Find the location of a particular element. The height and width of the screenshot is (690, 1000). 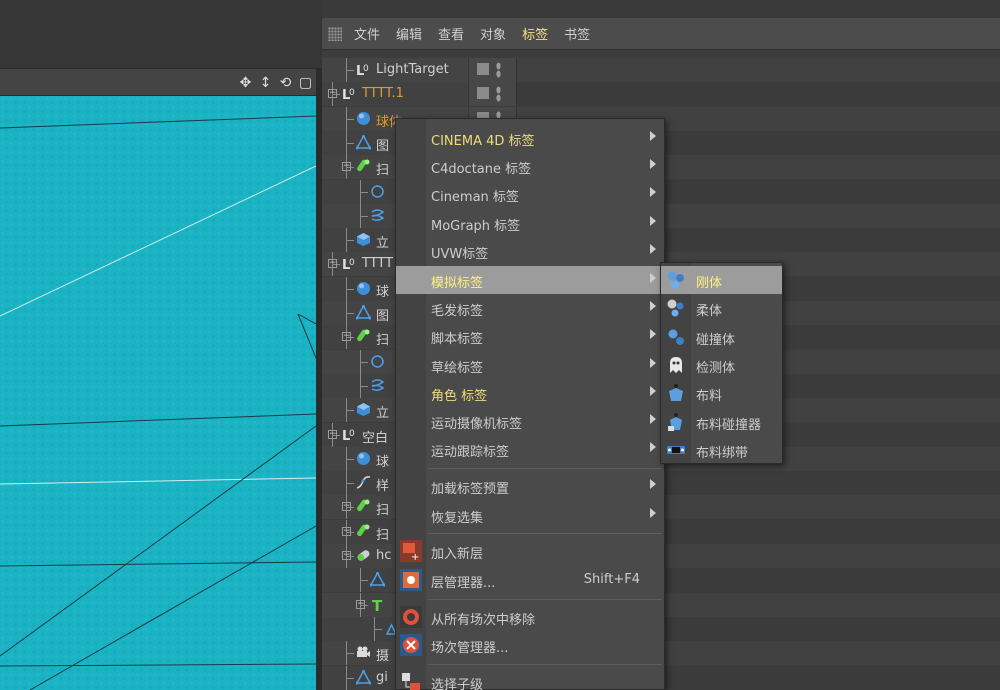

context-menu-item: C4doctane 标签 is located at coordinates (530, 166).